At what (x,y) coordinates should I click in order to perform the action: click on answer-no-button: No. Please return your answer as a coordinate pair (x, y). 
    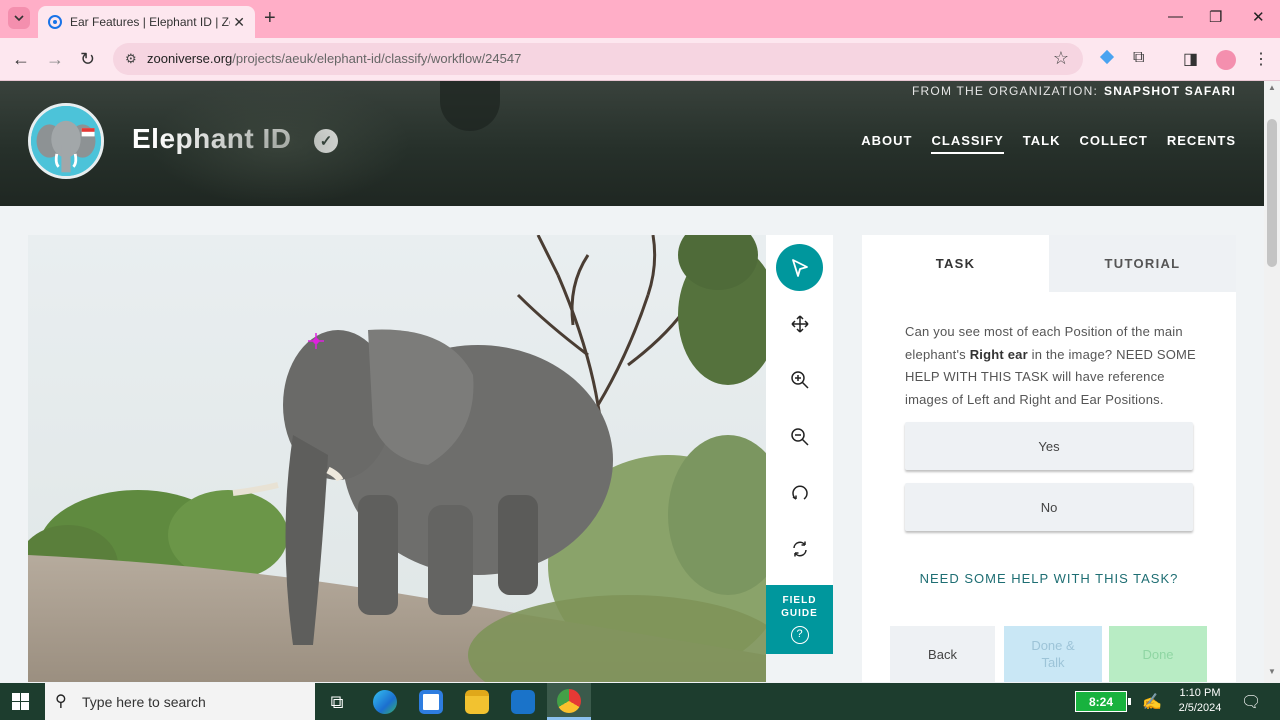
    Looking at the image, I should click on (1049, 507).